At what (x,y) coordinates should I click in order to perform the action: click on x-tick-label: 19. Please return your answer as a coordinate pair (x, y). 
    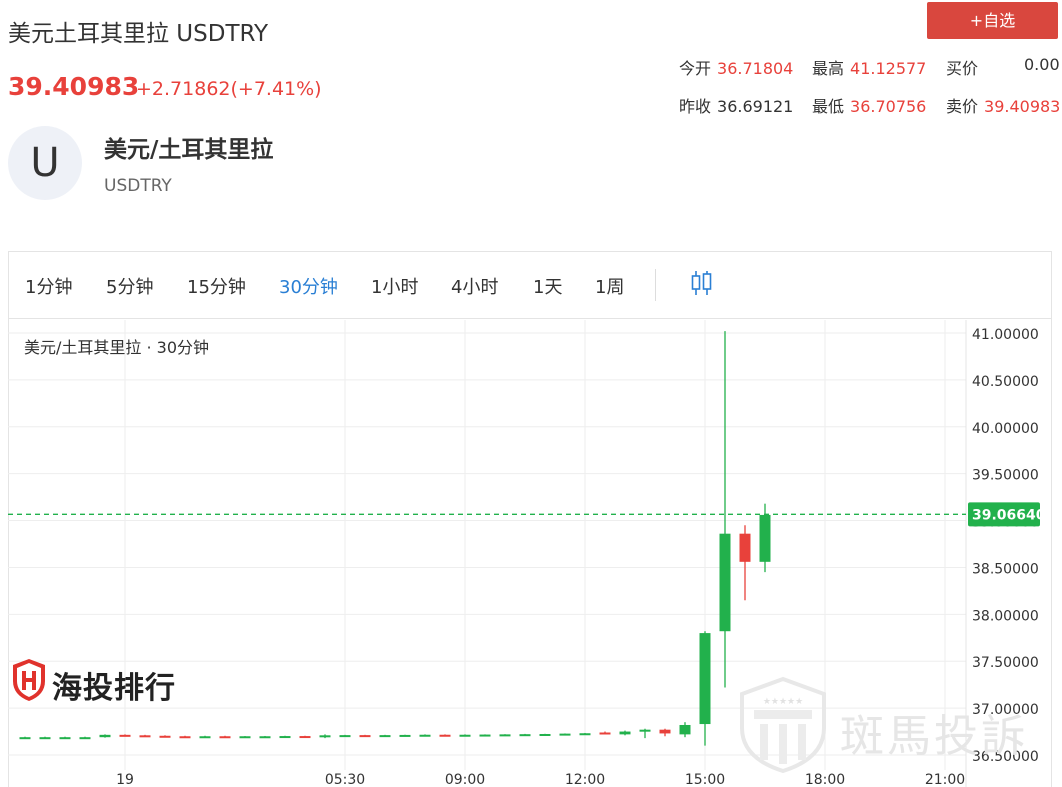
    Looking at the image, I should click on (125, 779).